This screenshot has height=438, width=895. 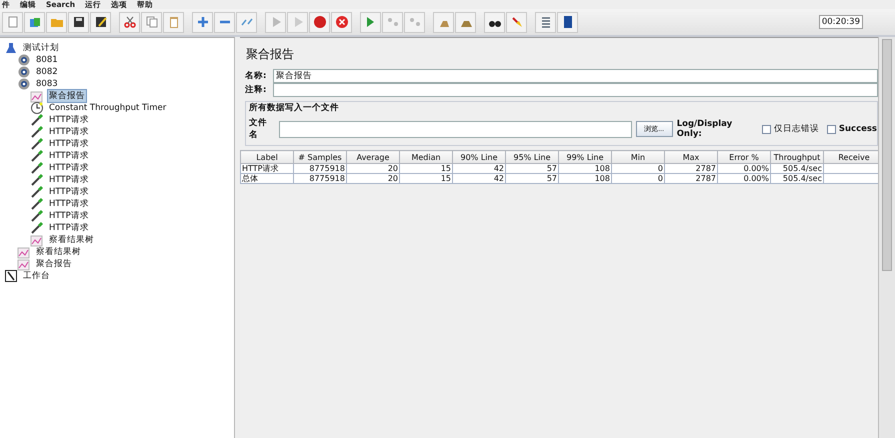 I want to click on scissors-icon, so click(x=129, y=22).